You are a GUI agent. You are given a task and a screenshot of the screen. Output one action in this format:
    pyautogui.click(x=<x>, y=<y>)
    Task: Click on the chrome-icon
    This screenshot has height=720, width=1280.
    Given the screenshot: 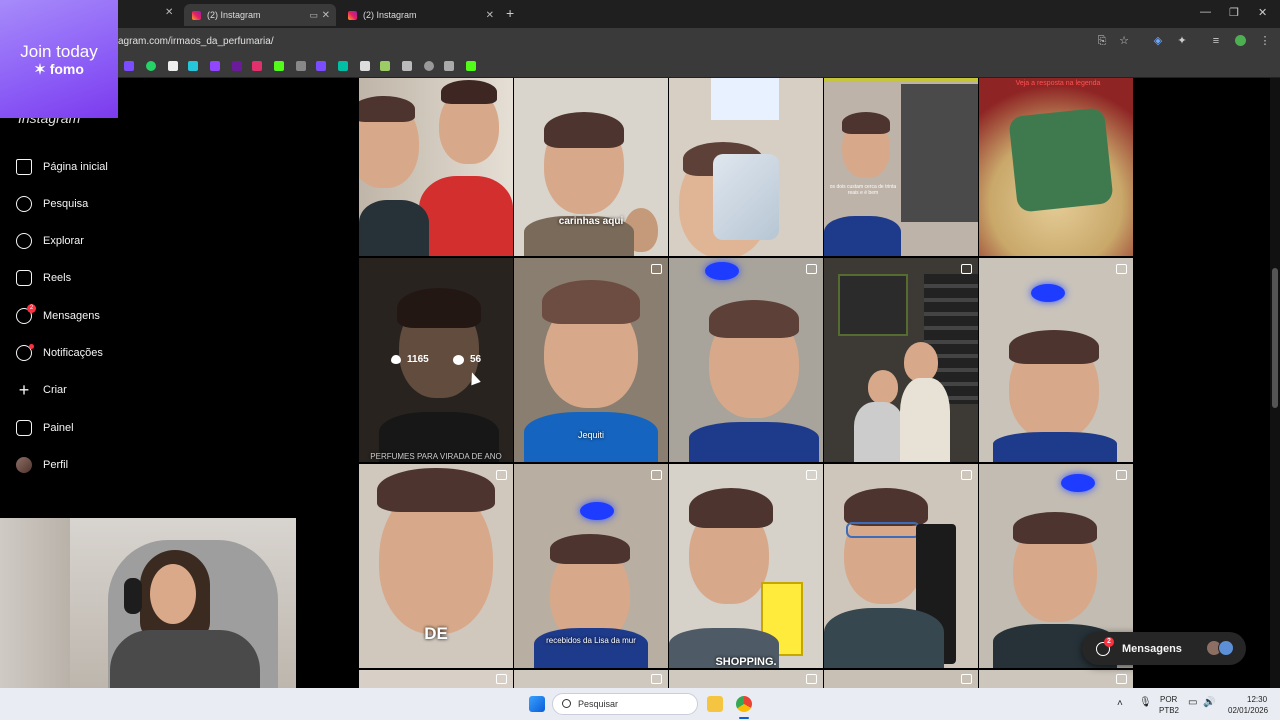 What is the action you would take?
    pyautogui.click(x=744, y=704)
    